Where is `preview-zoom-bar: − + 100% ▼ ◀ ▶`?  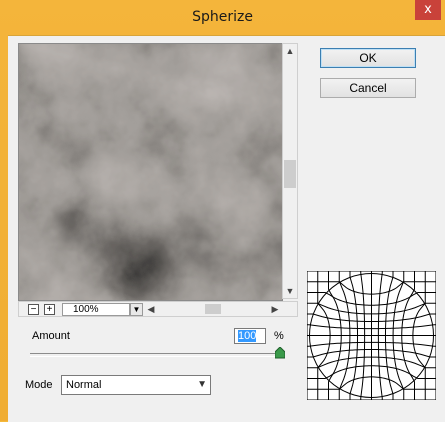 preview-zoom-bar: − + 100% ▼ ◀ ▶ is located at coordinates (158, 309).